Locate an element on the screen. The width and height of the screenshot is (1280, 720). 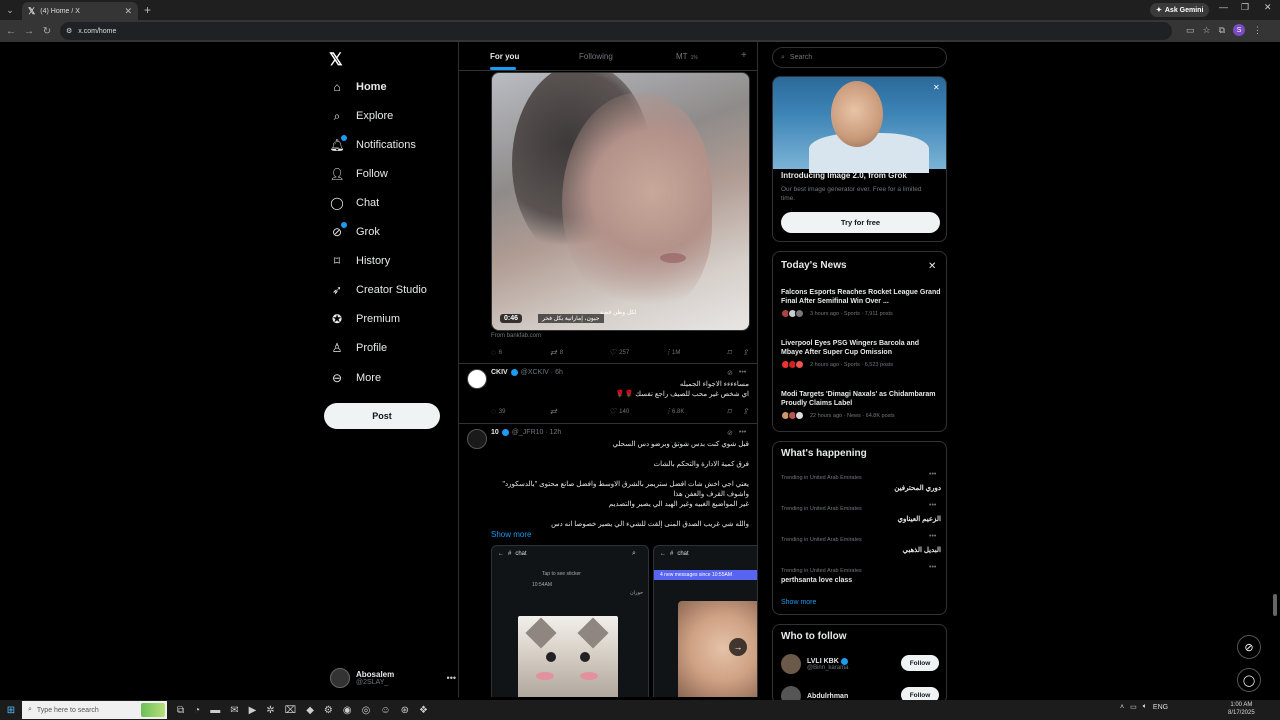
like-button: ♡ 257 is located at coordinates (619, 352).